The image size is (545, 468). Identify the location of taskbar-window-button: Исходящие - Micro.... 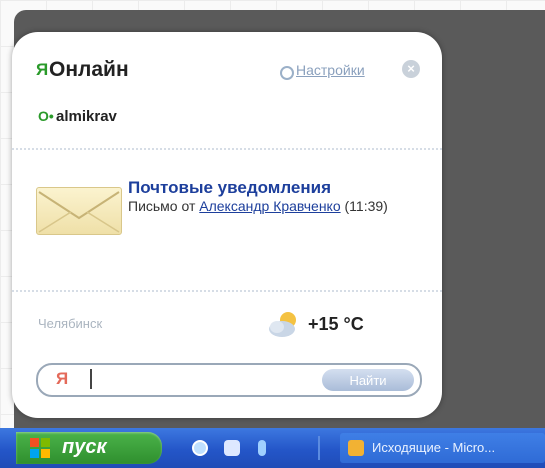
(442, 448).